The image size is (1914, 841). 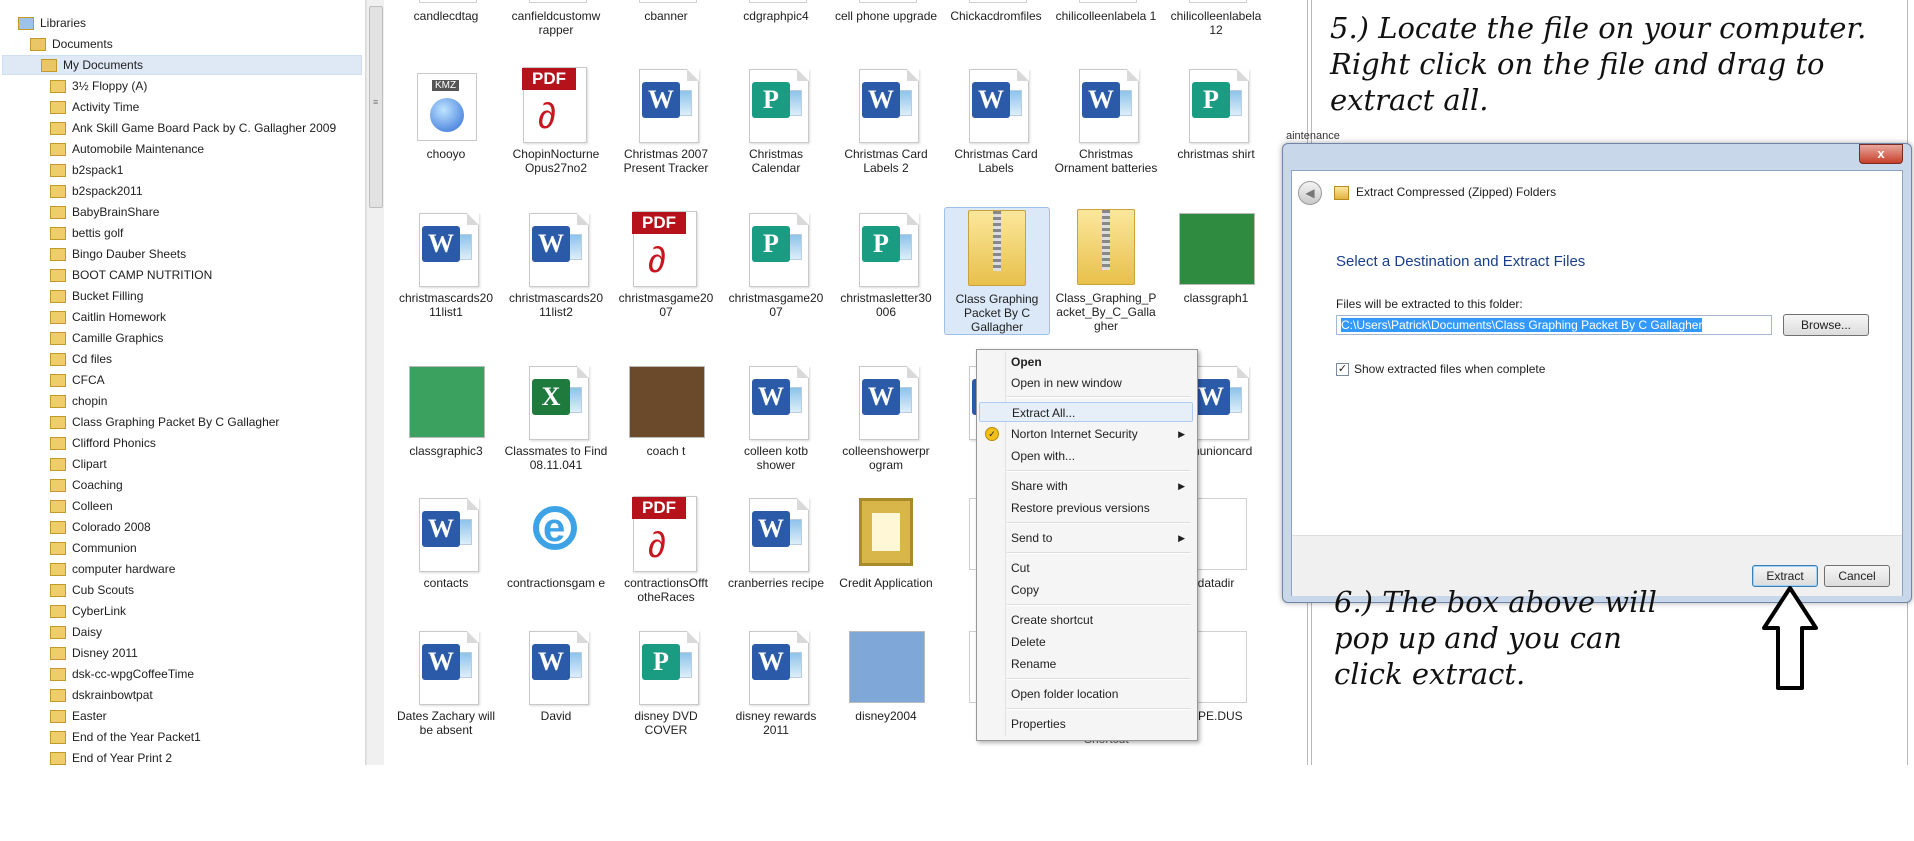 I want to click on back-arrow-icon: ◀, so click(x=1310, y=193).